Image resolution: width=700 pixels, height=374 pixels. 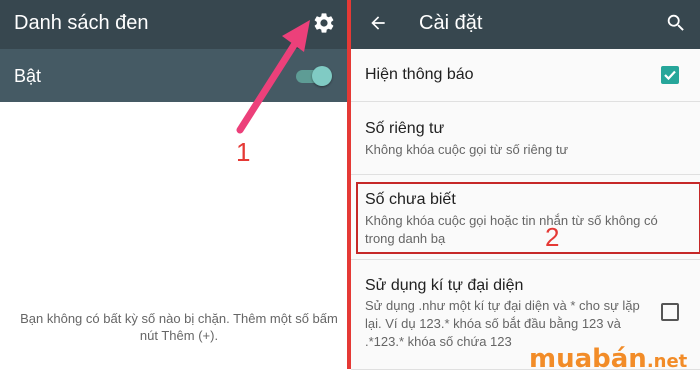 I want to click on check-icon, so click(x=670, y=75).